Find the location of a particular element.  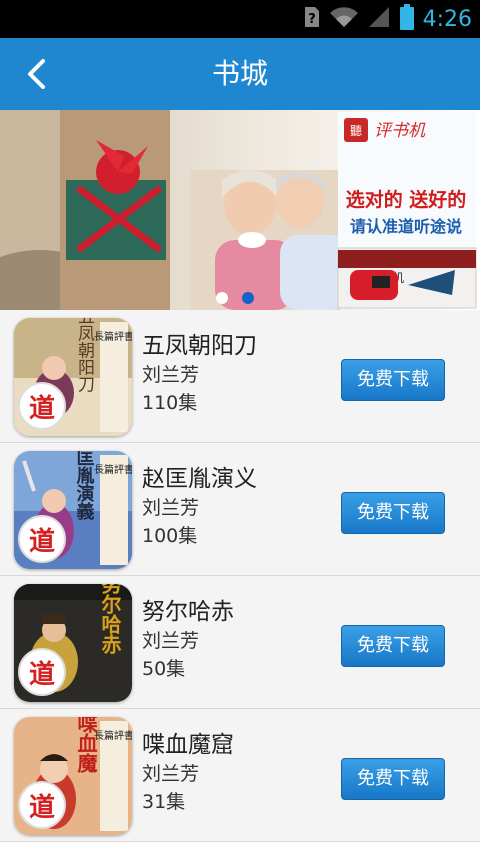

status-icons: ? 4:26 is located at coordinates (387, 19).